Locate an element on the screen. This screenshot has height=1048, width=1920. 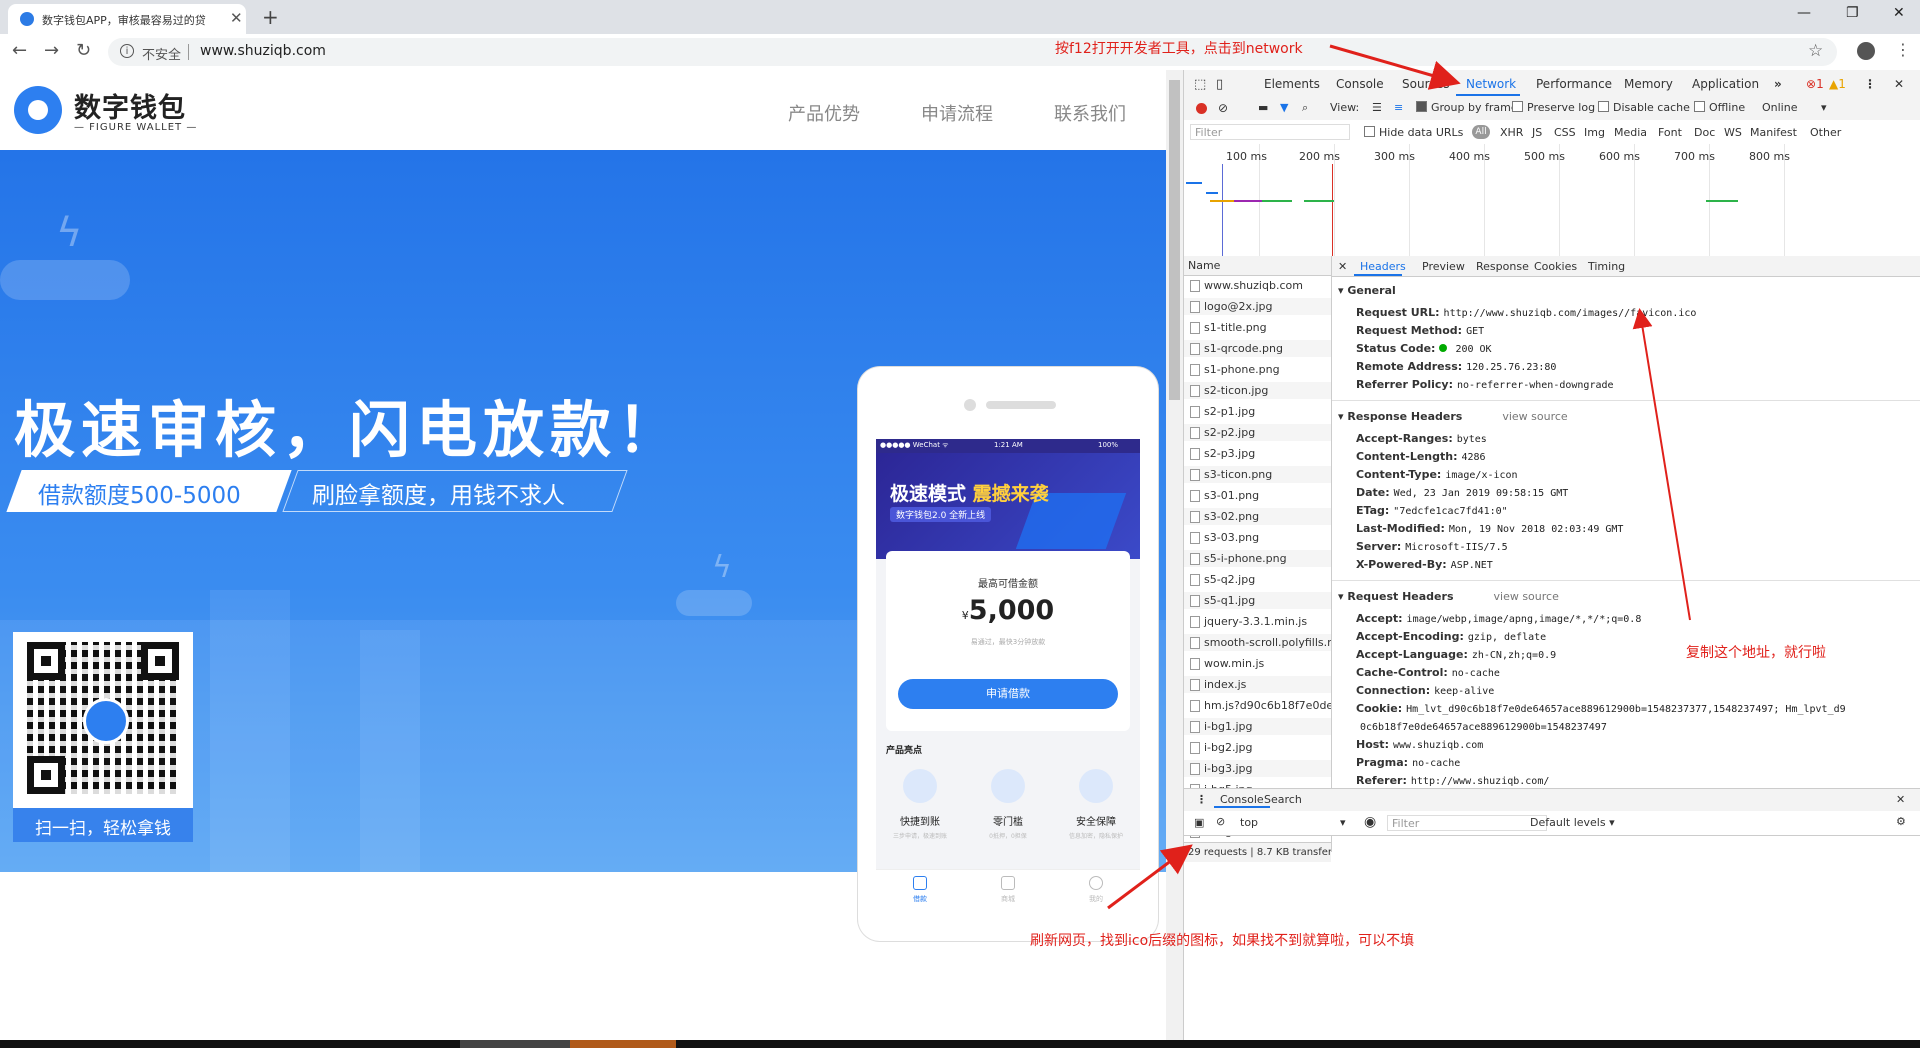
annotation-copy-url: 复制这个地址，就行啦 is located at coordinates (1756, 653).